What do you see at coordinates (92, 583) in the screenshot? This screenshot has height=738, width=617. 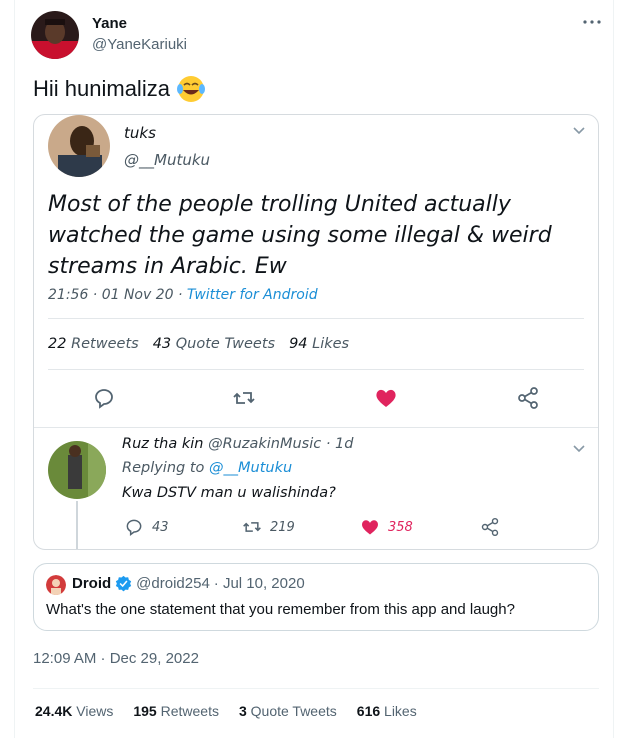 I see `quote-author-name: Droid` at bounding box center [92, 583].